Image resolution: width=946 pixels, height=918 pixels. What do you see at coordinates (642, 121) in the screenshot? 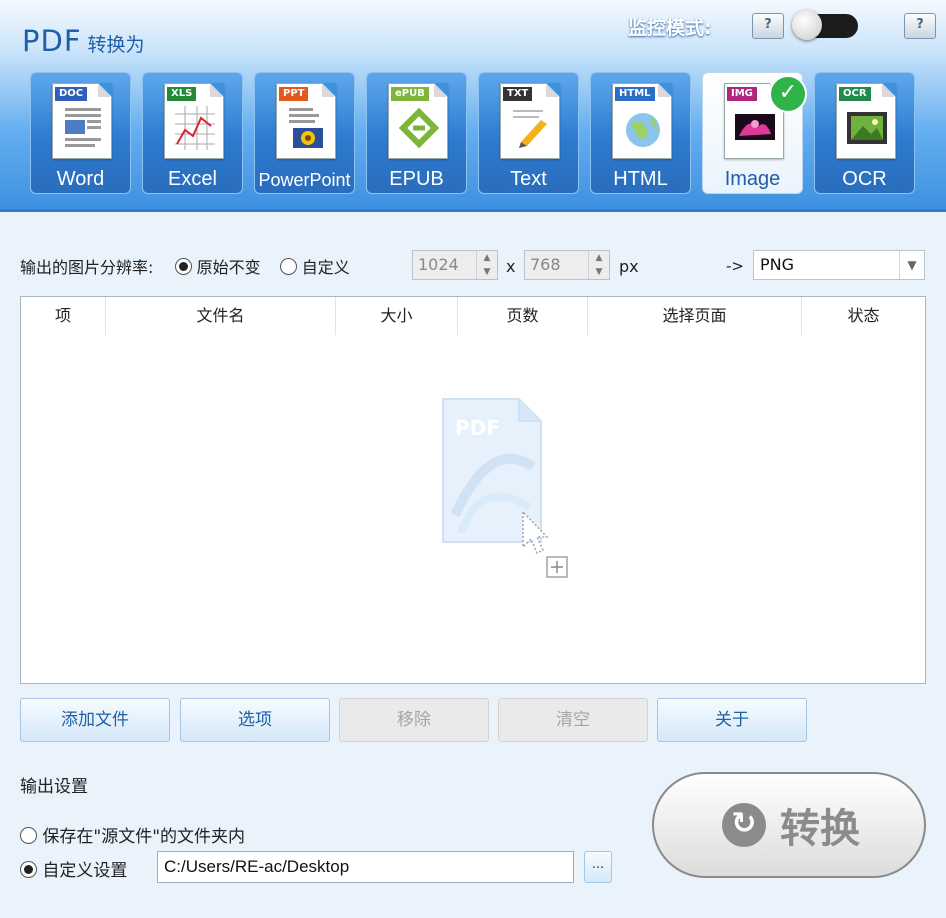
I see `html-doc-icon: HTML` at bounding box center [642, 121].